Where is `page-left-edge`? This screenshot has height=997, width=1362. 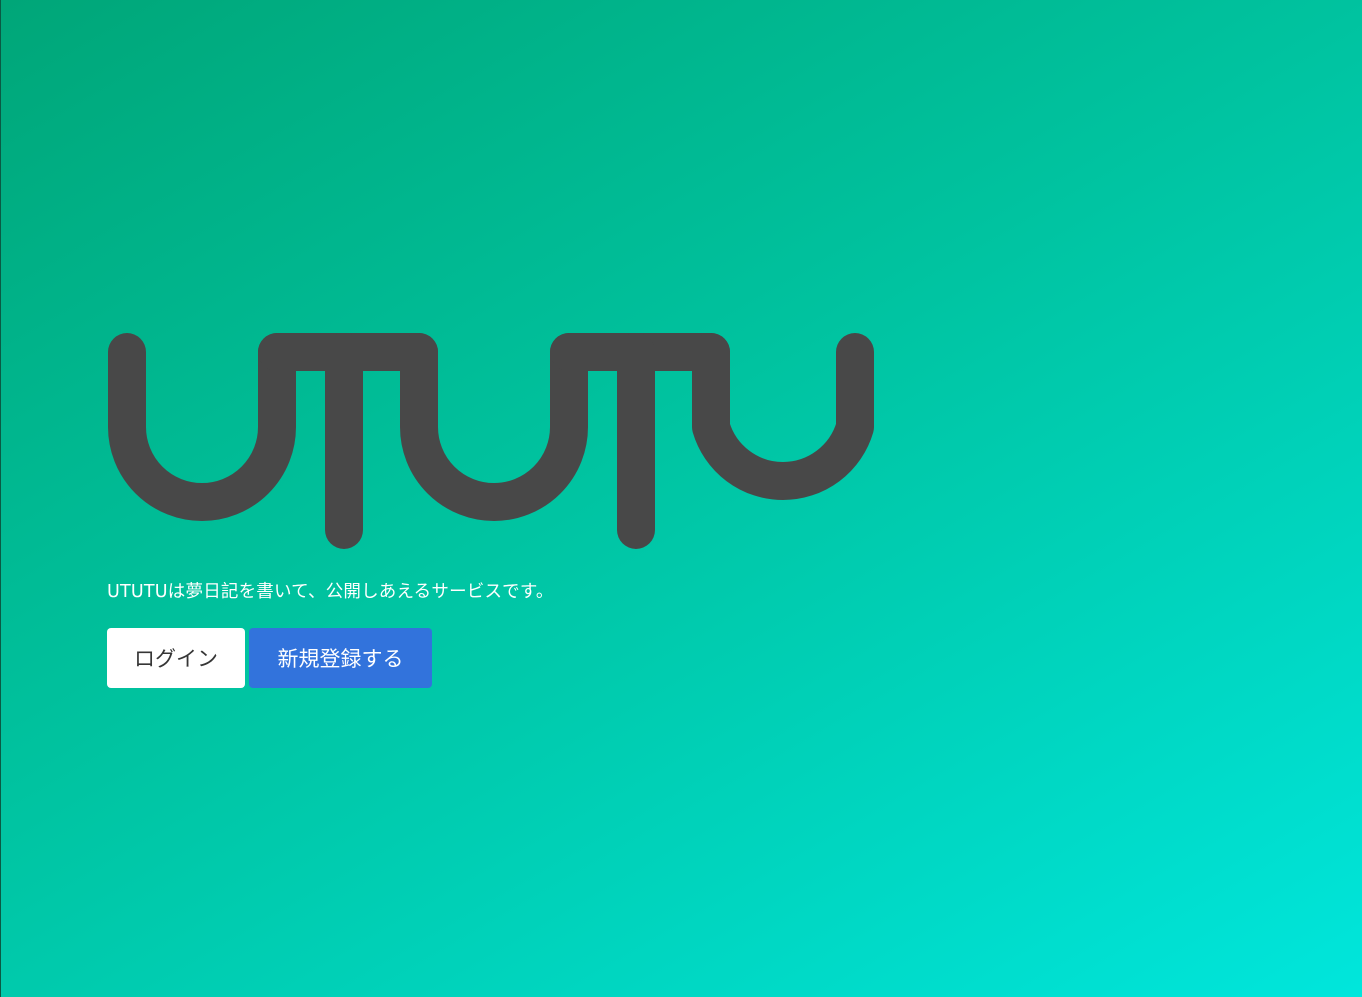
page-left-edge is located at coordinates (0, 498).